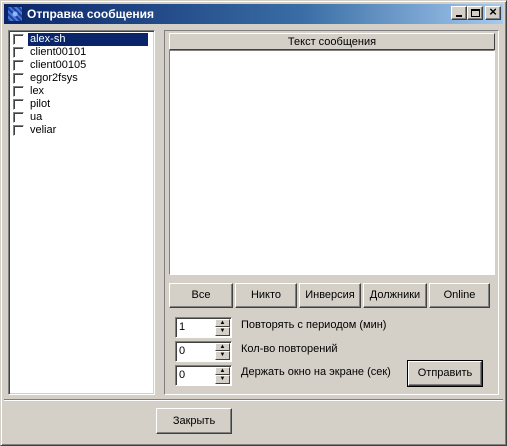 The height and width of the screenshot is (446, 507). What do you see at coordinates (81, 130) in the screenshot?
I see `client-item: veliar` at bounding box center [81, 130].